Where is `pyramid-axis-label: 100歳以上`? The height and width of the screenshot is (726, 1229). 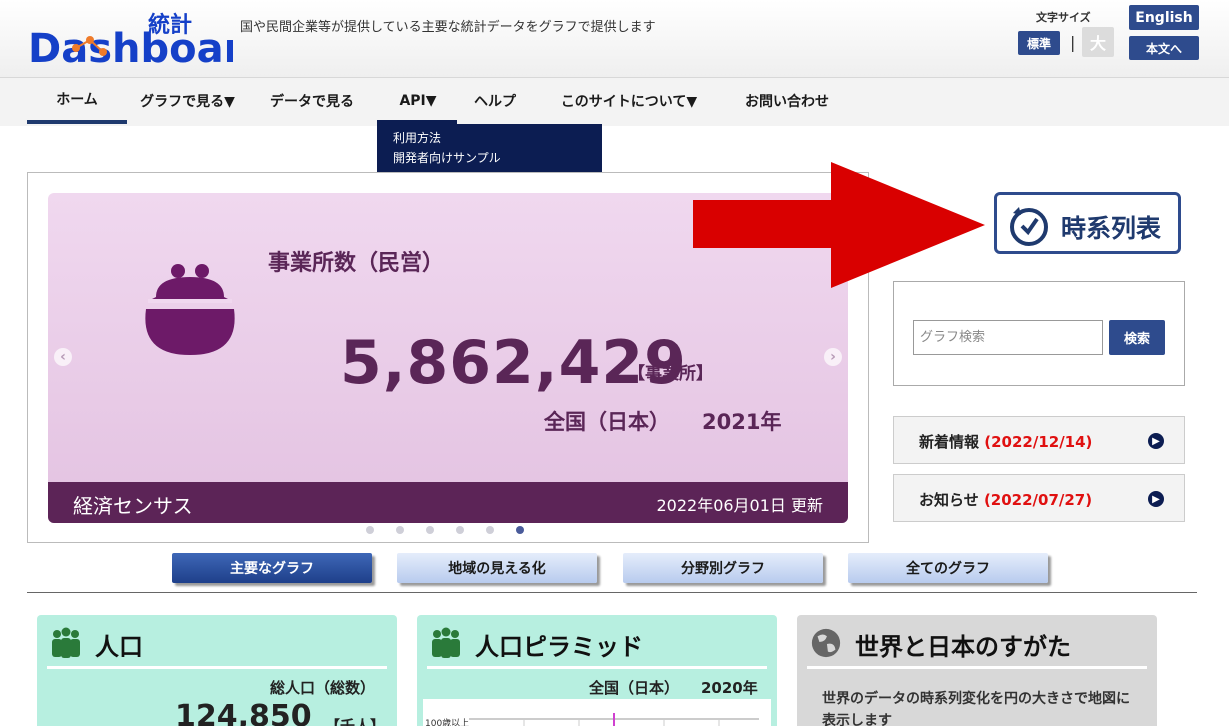 pyramid-axis-label: 100歳以上 is located at coordinates (447, 722).